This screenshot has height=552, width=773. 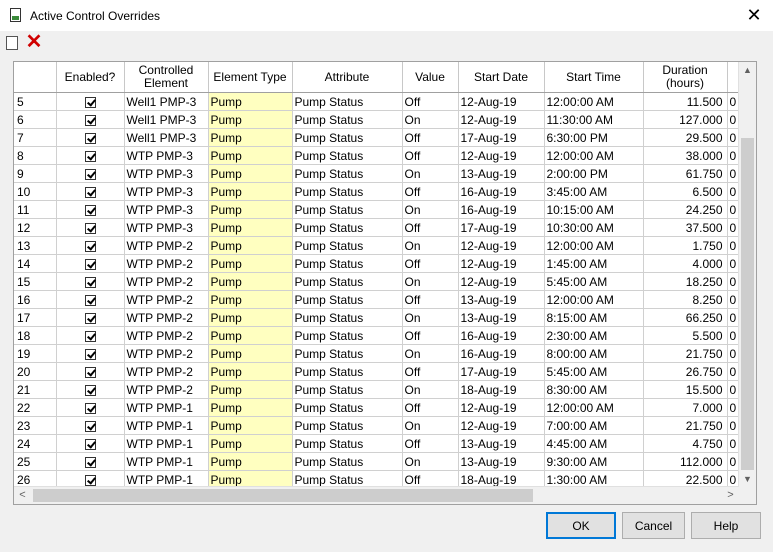 I want to click on start-time-cell: 7:00:00 AM, so click(x=594, y=425).